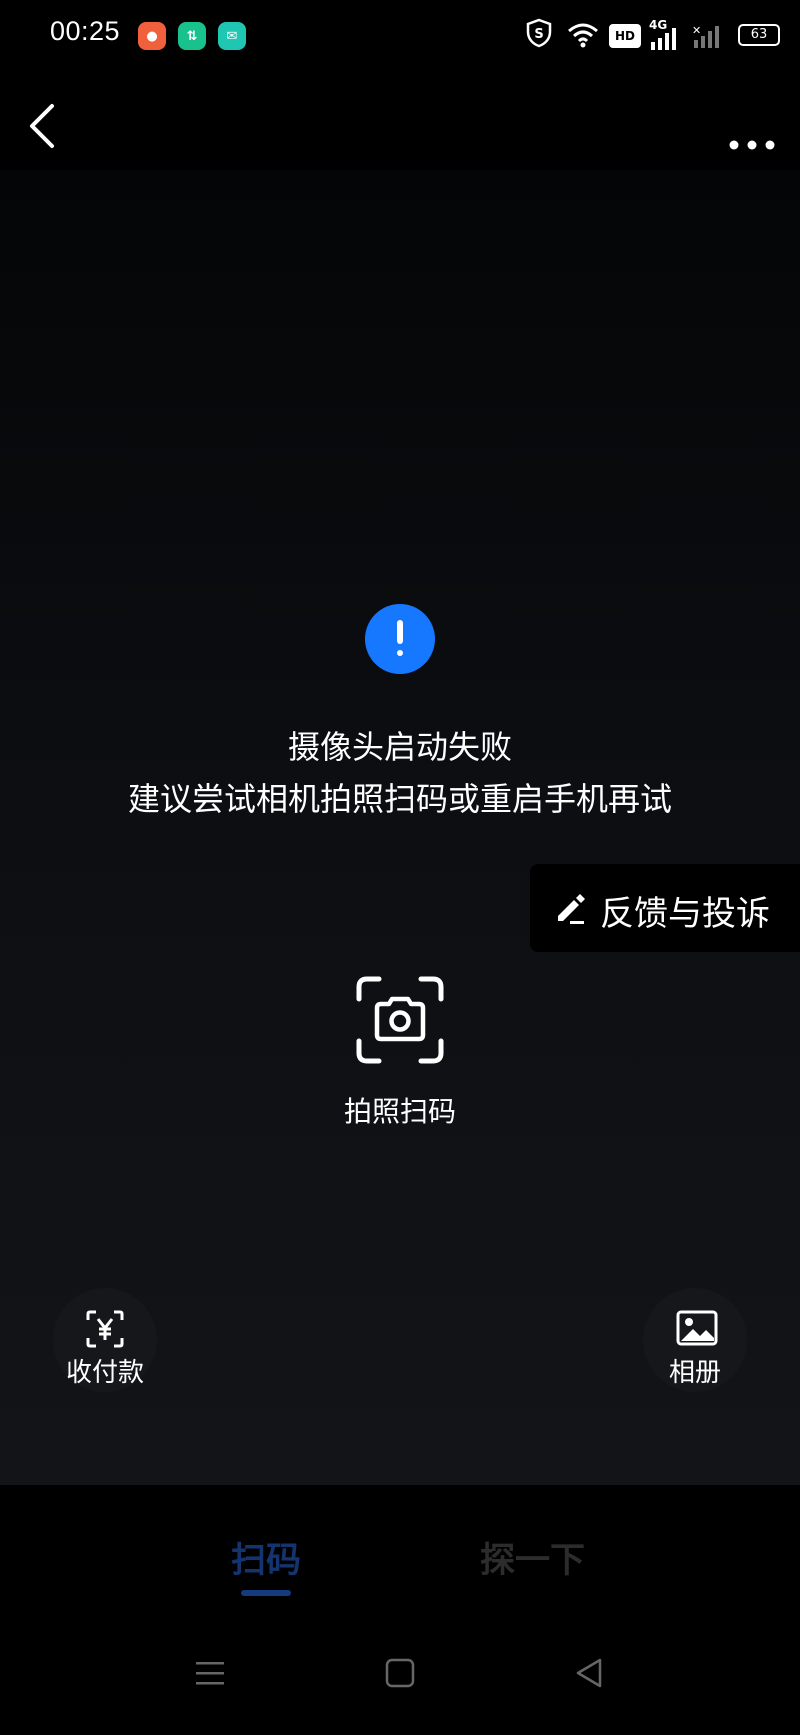  I want to click on battery-icon: 63, so click(759, 35).